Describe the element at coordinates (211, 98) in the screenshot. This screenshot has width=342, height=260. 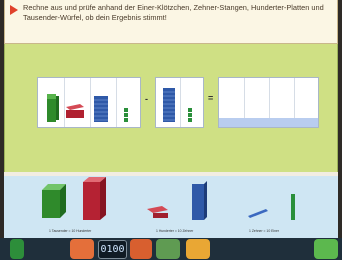
I see `equals-sign: =` at that location.